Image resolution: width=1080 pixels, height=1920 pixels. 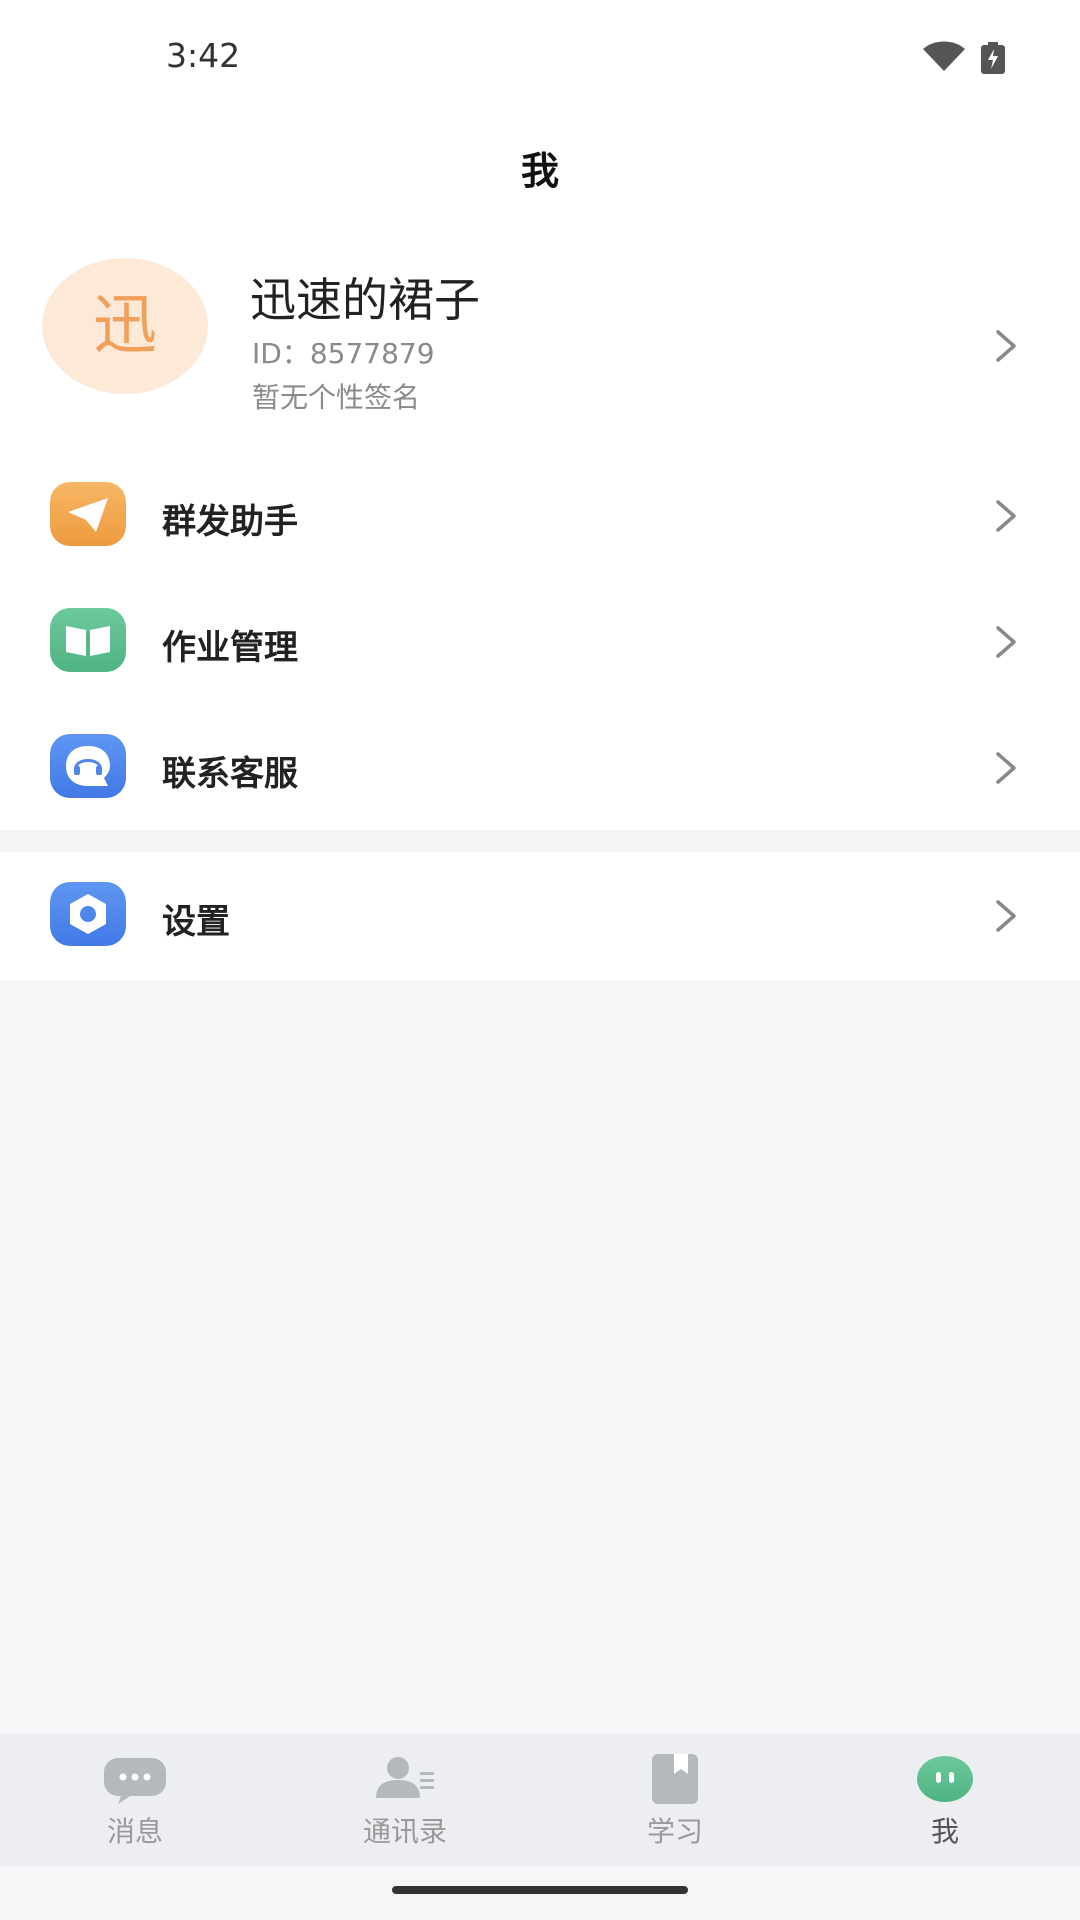 I want to click on status-bar: 3:42, so click(x=540, y=55).